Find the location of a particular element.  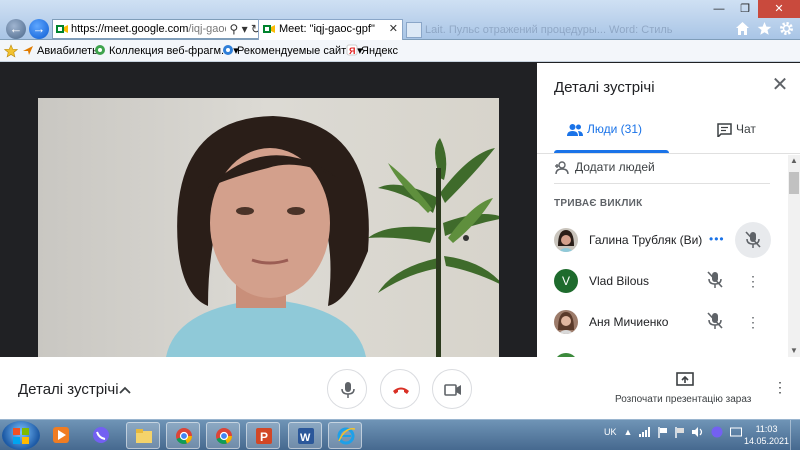

hang-up-icon is located at coordinates (401, 390).